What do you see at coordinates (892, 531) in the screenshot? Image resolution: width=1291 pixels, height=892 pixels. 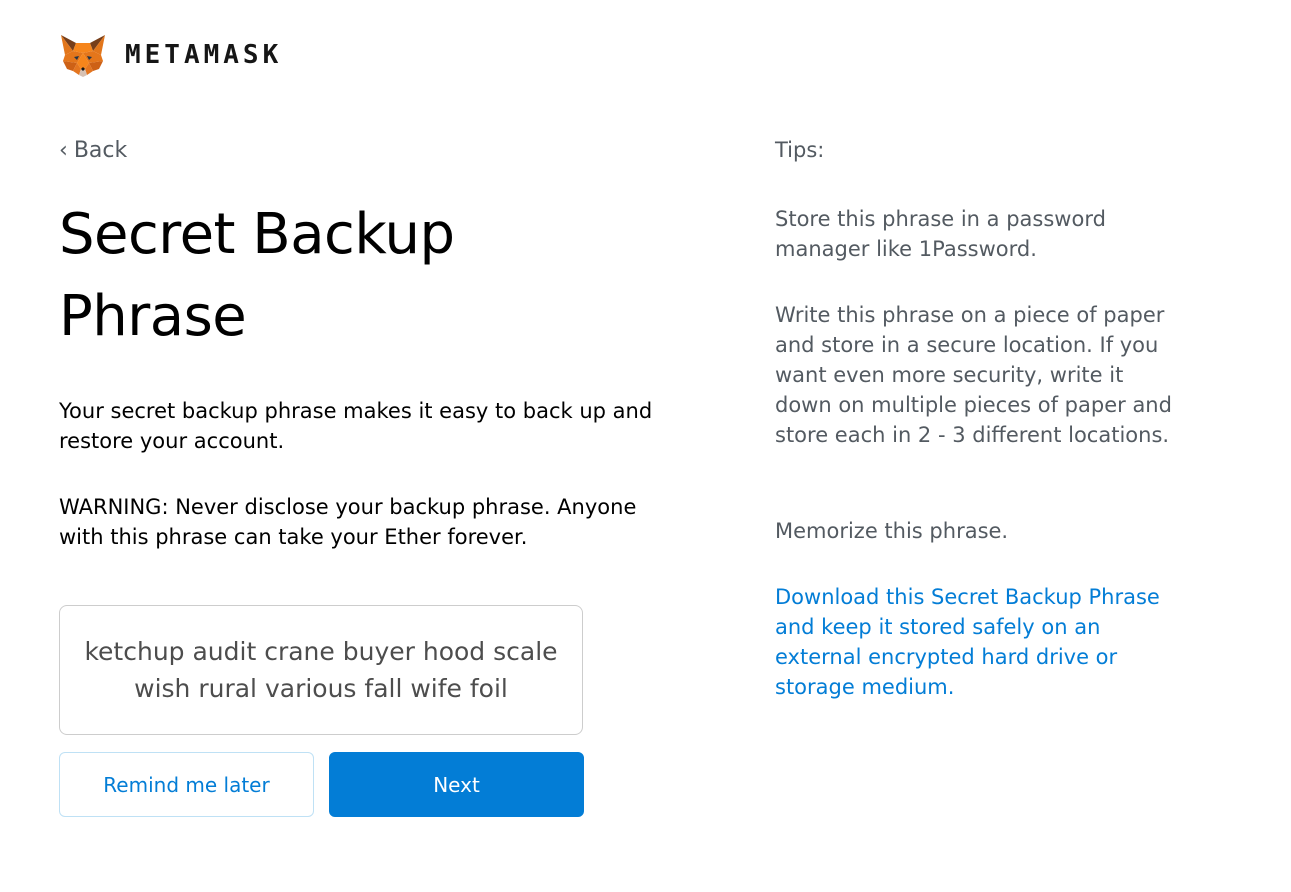 I see `tip-memorize: Memorize this phrase.` at bounding box center [892, 531].